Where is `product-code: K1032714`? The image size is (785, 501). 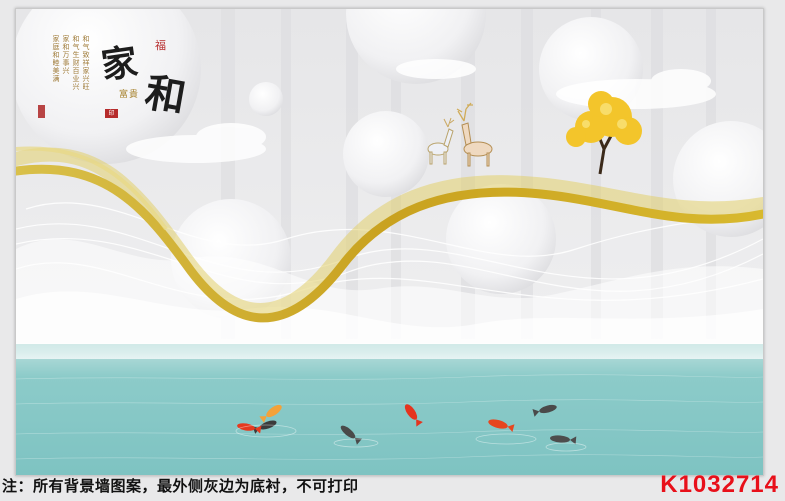
product-code: K1032714 is located at coordinates (719, 484).